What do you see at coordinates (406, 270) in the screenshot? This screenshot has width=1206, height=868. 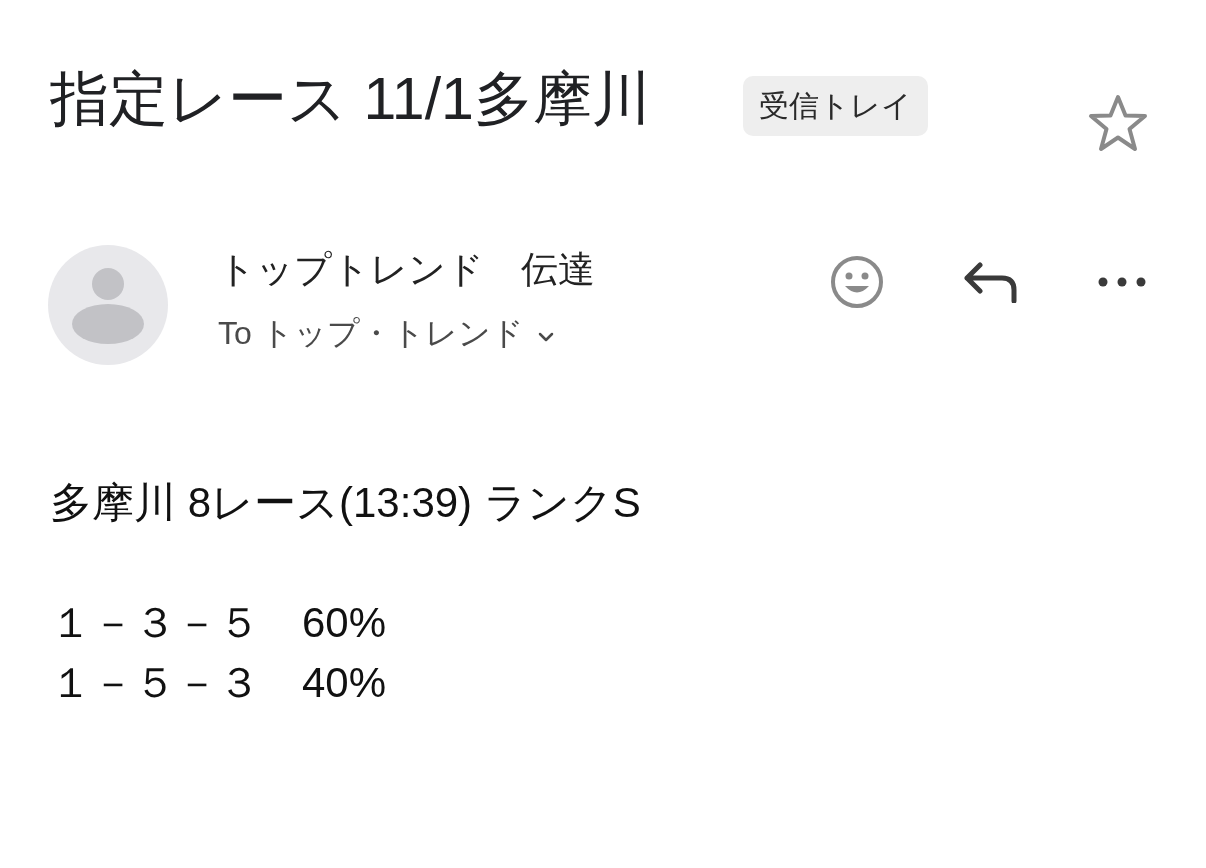 I see `sender-name: トップトレンド 伝達` at bounding box center [406, 270].